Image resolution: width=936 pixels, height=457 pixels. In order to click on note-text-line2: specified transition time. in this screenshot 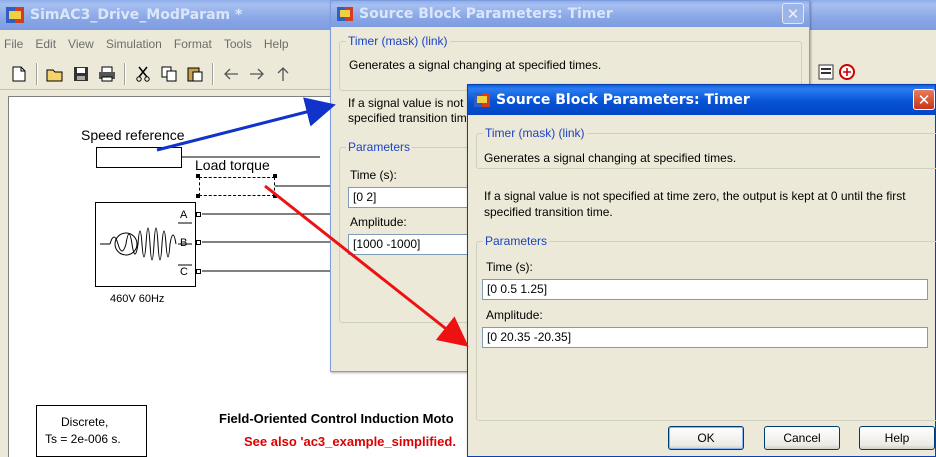, I will do `click(548, 212)`.